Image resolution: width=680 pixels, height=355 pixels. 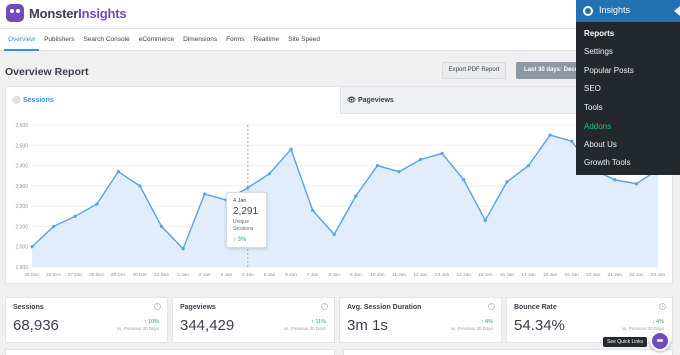 I want to click on pageviews-tab-label: Pageviews, so click(x=376, y=100).